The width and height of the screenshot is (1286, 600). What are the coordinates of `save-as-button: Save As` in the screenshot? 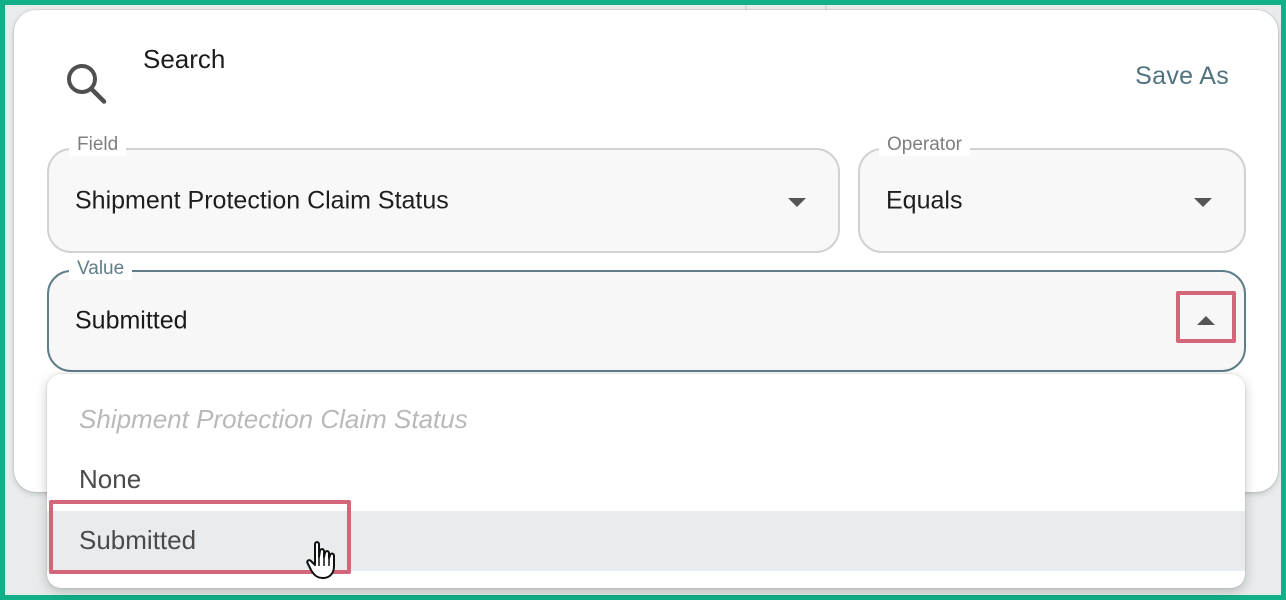 It's located at (1182, 76).